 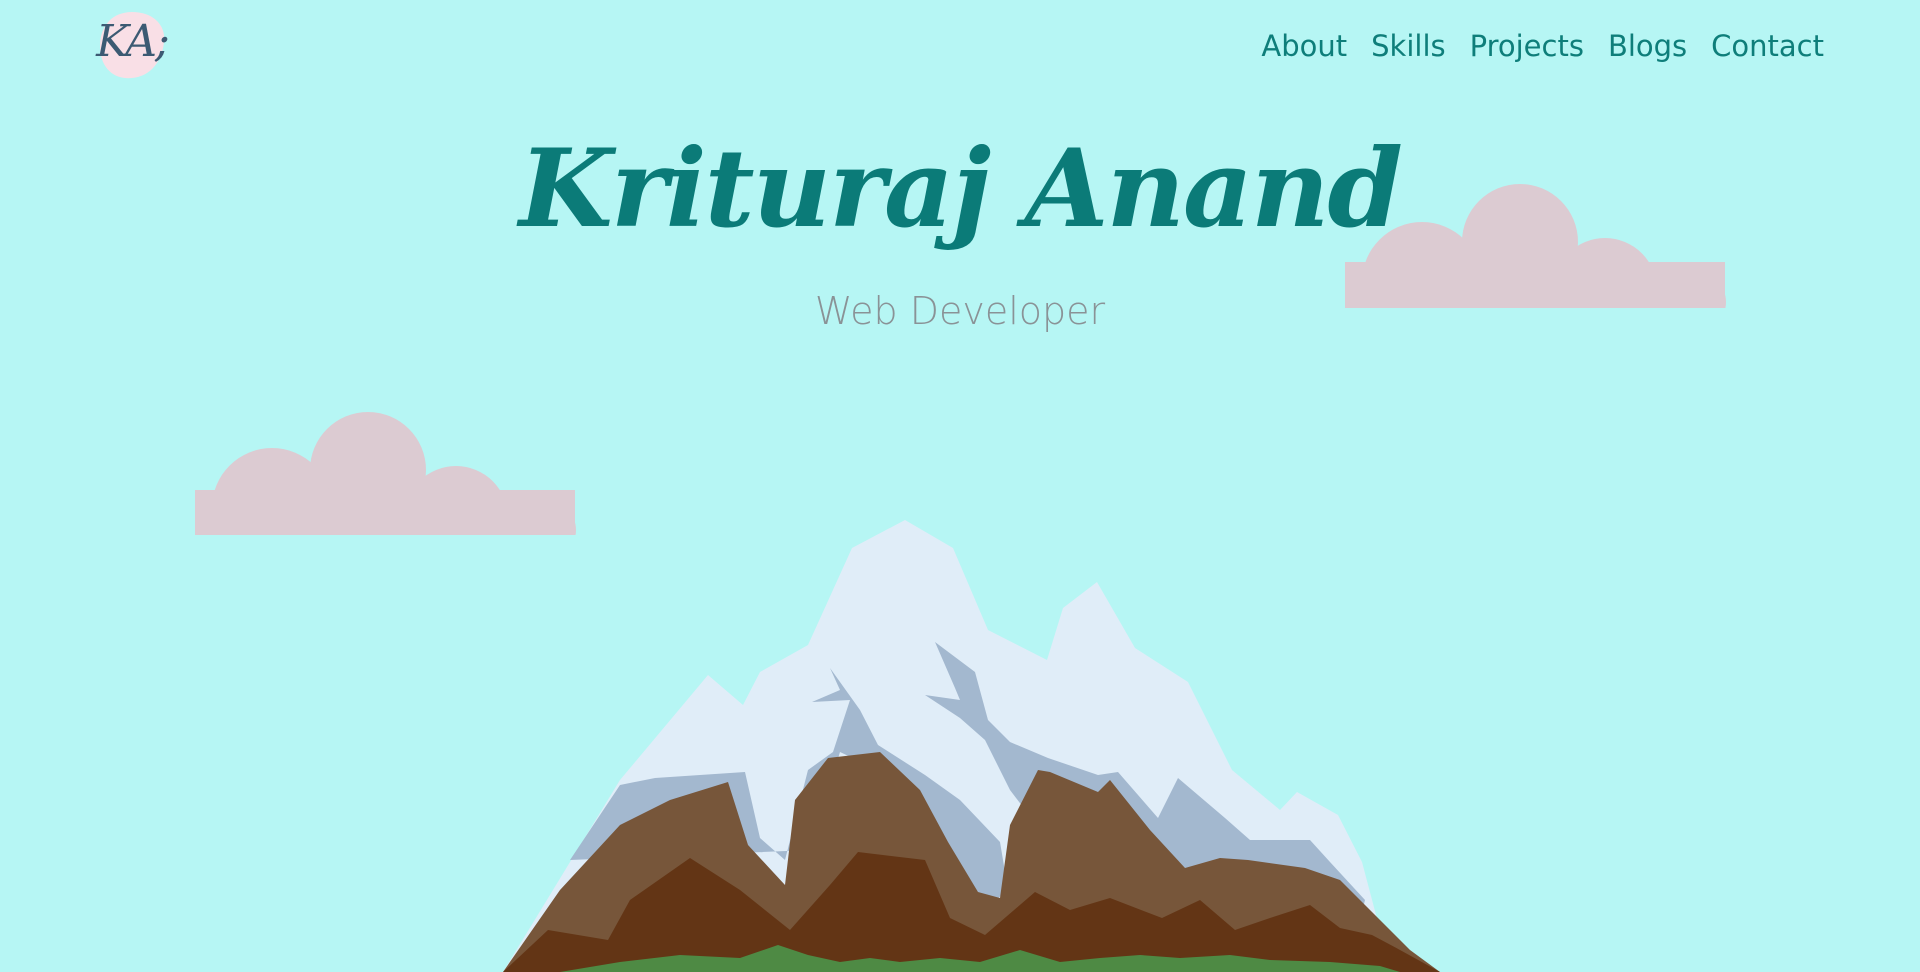 I want to click on nav-link-projects: Projects, so click(x=1527, y=46).